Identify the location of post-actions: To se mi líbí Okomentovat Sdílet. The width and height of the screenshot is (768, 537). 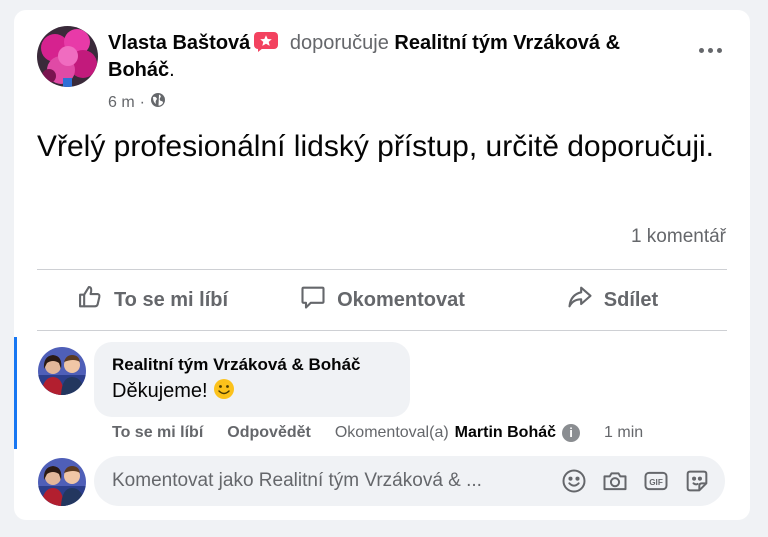
(382, 300).